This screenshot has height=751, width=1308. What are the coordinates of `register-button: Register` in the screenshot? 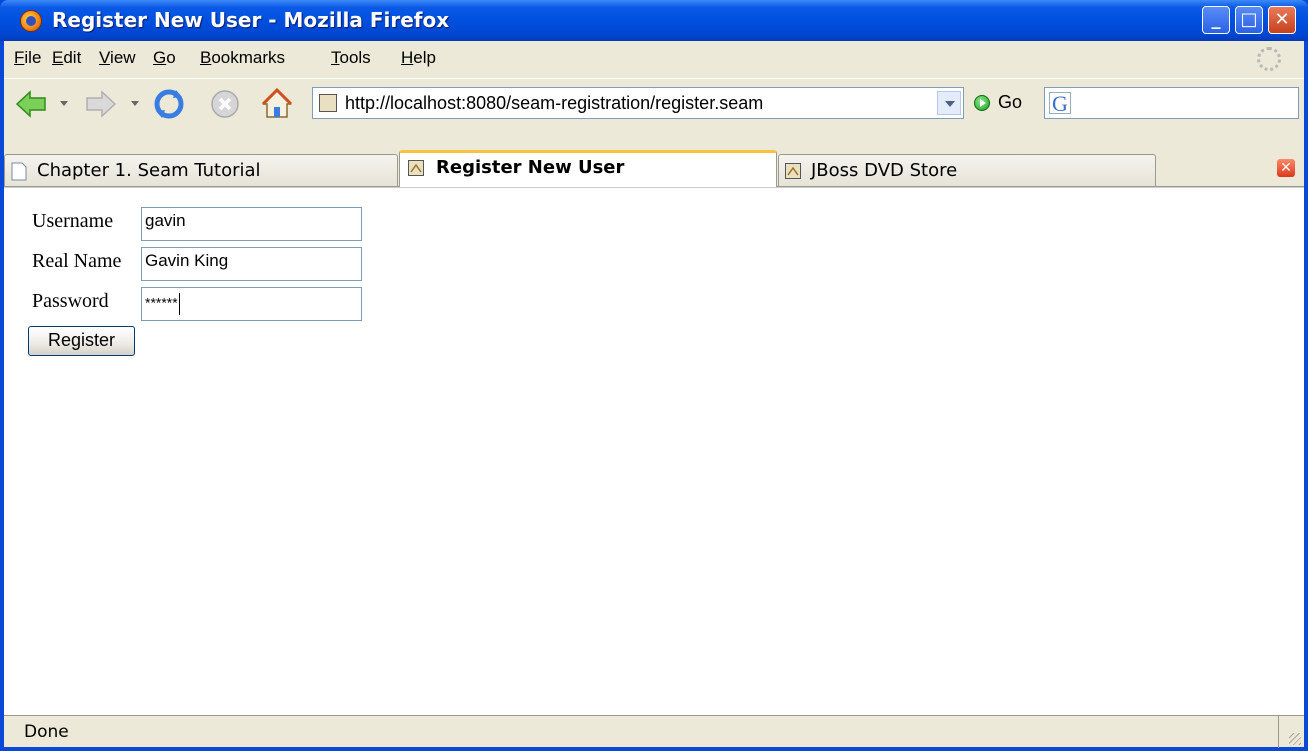 It's located at (81, 341).